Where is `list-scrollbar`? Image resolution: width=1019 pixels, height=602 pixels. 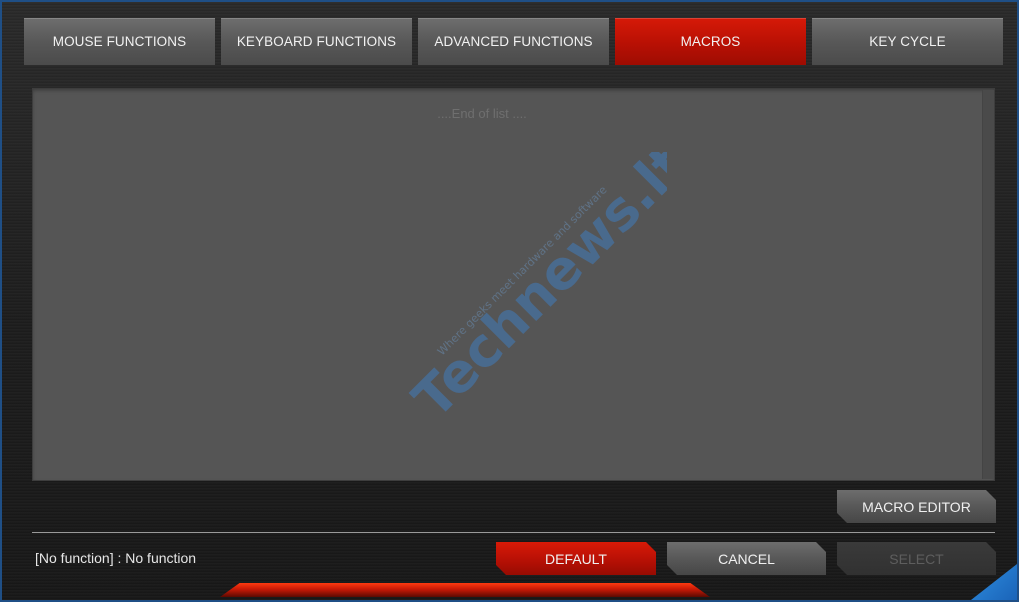 list-scrollbar is located at coordinates (988, 284).